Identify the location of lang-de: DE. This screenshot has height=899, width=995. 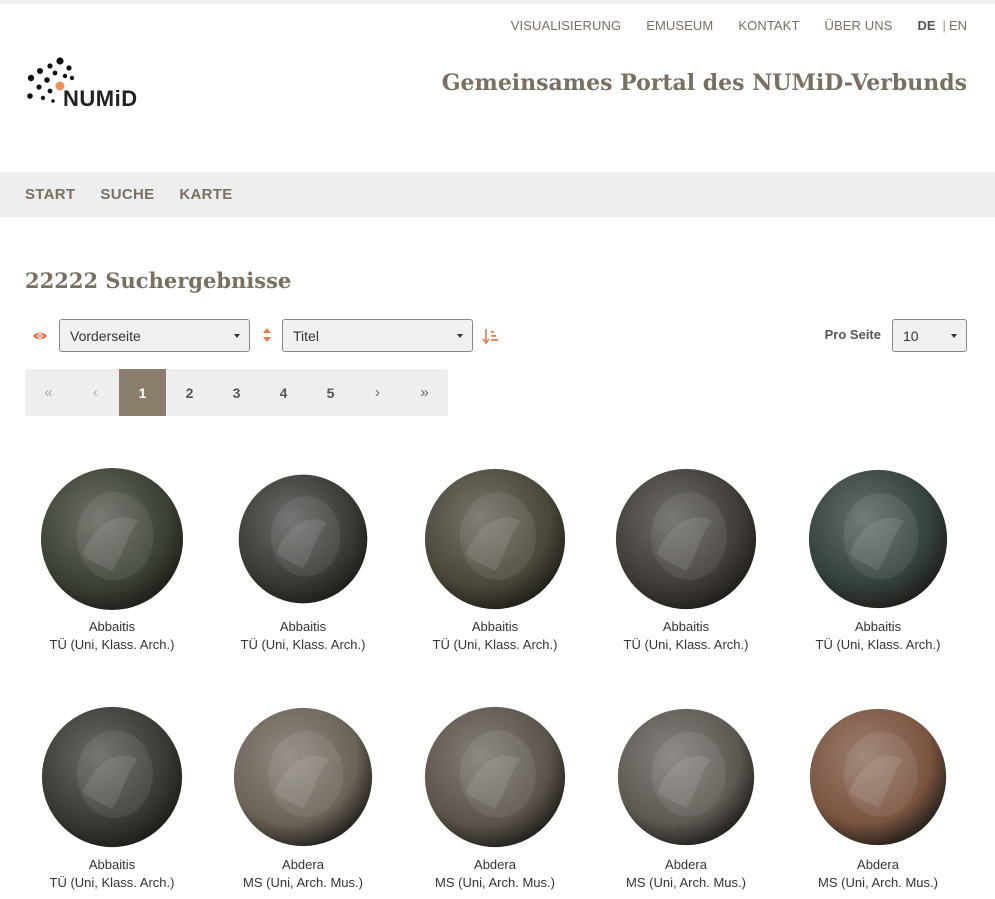
(926, 25).